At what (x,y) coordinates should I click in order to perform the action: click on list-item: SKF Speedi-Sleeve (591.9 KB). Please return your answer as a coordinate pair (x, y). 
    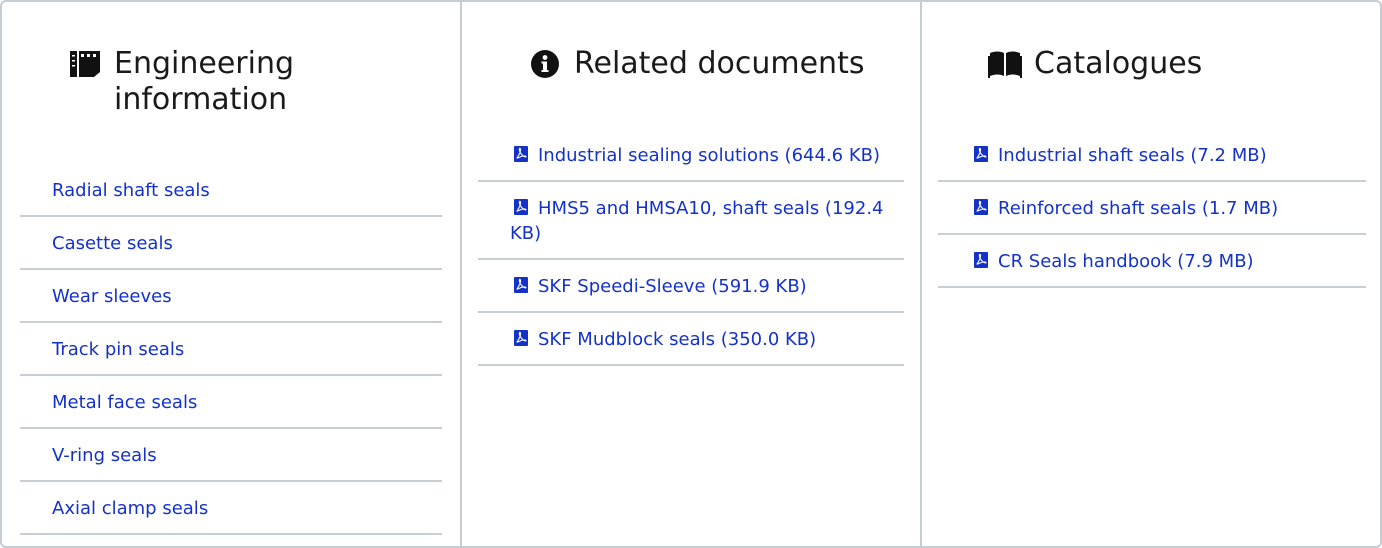
    Looking at the image, I should click on (691, 286).